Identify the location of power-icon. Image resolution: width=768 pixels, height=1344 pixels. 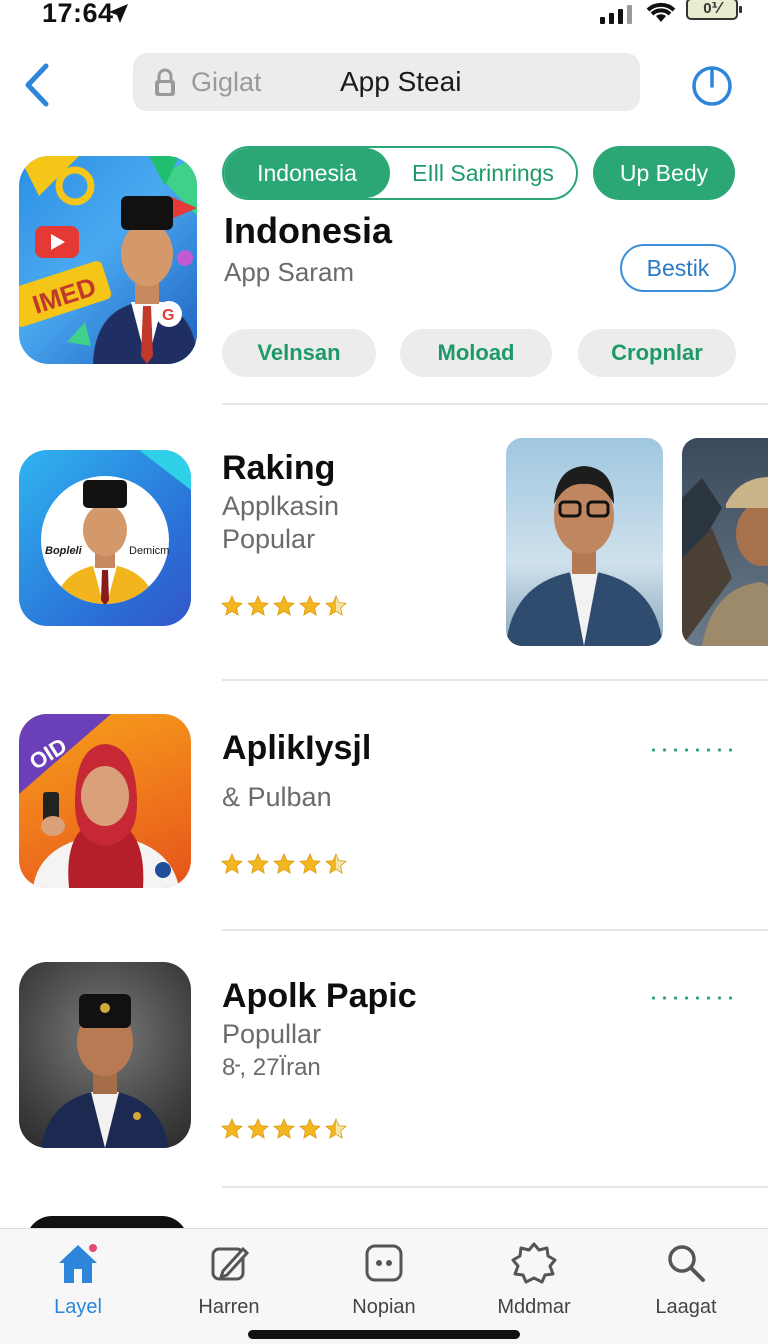
(712, 86).